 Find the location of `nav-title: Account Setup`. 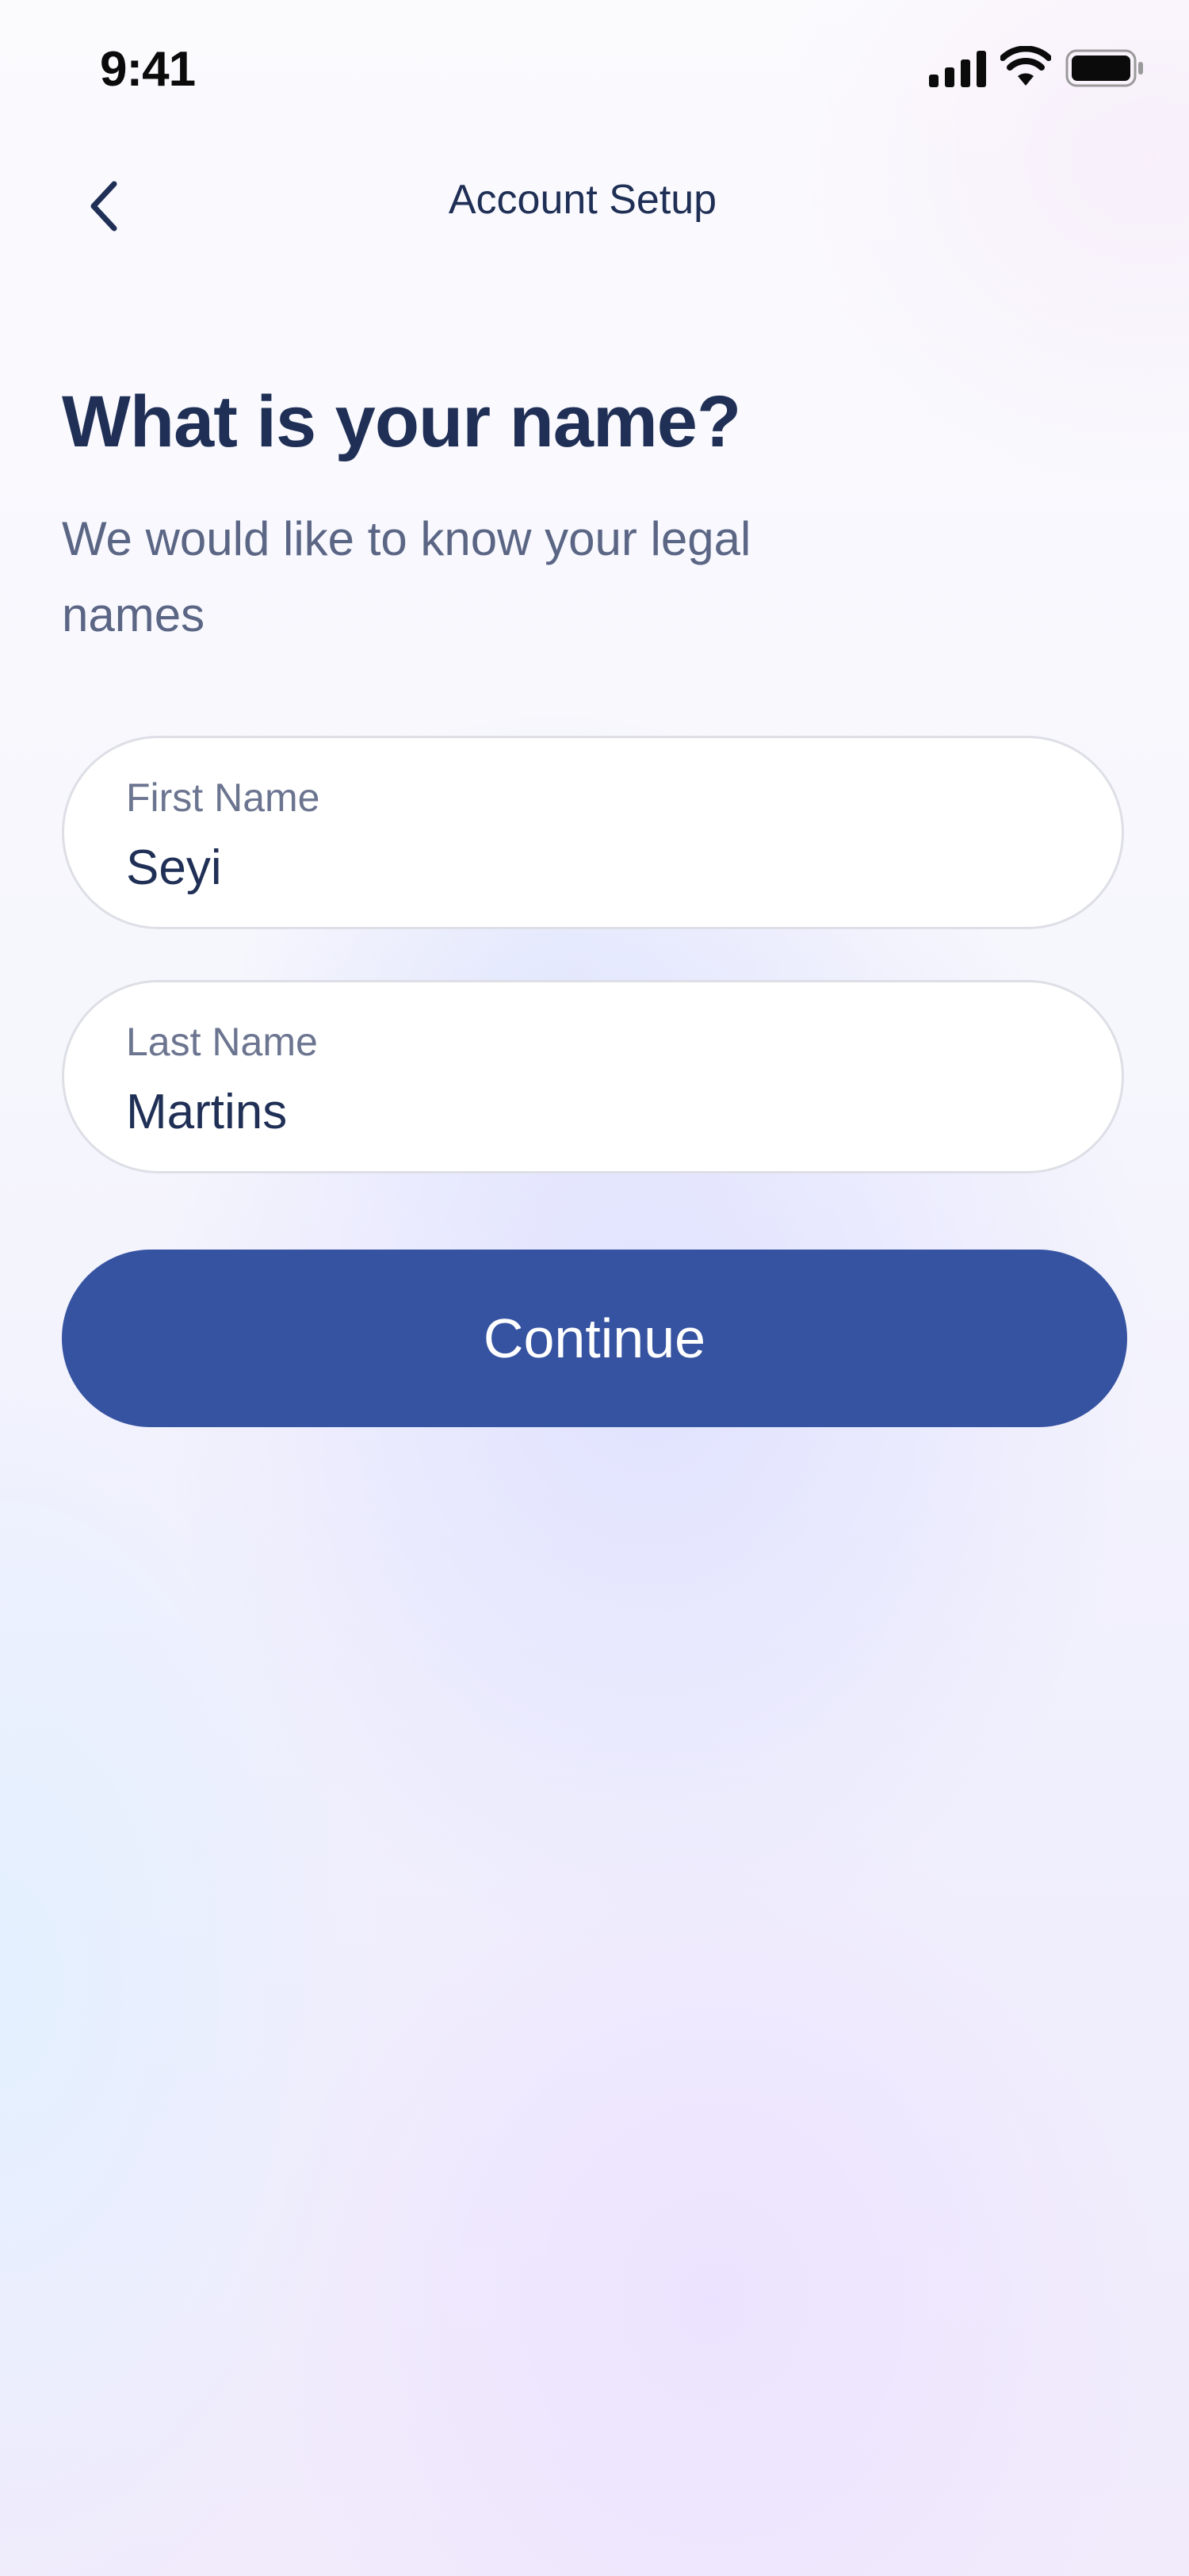

nav-title: Account Setup is located at coordinates (582, 200).